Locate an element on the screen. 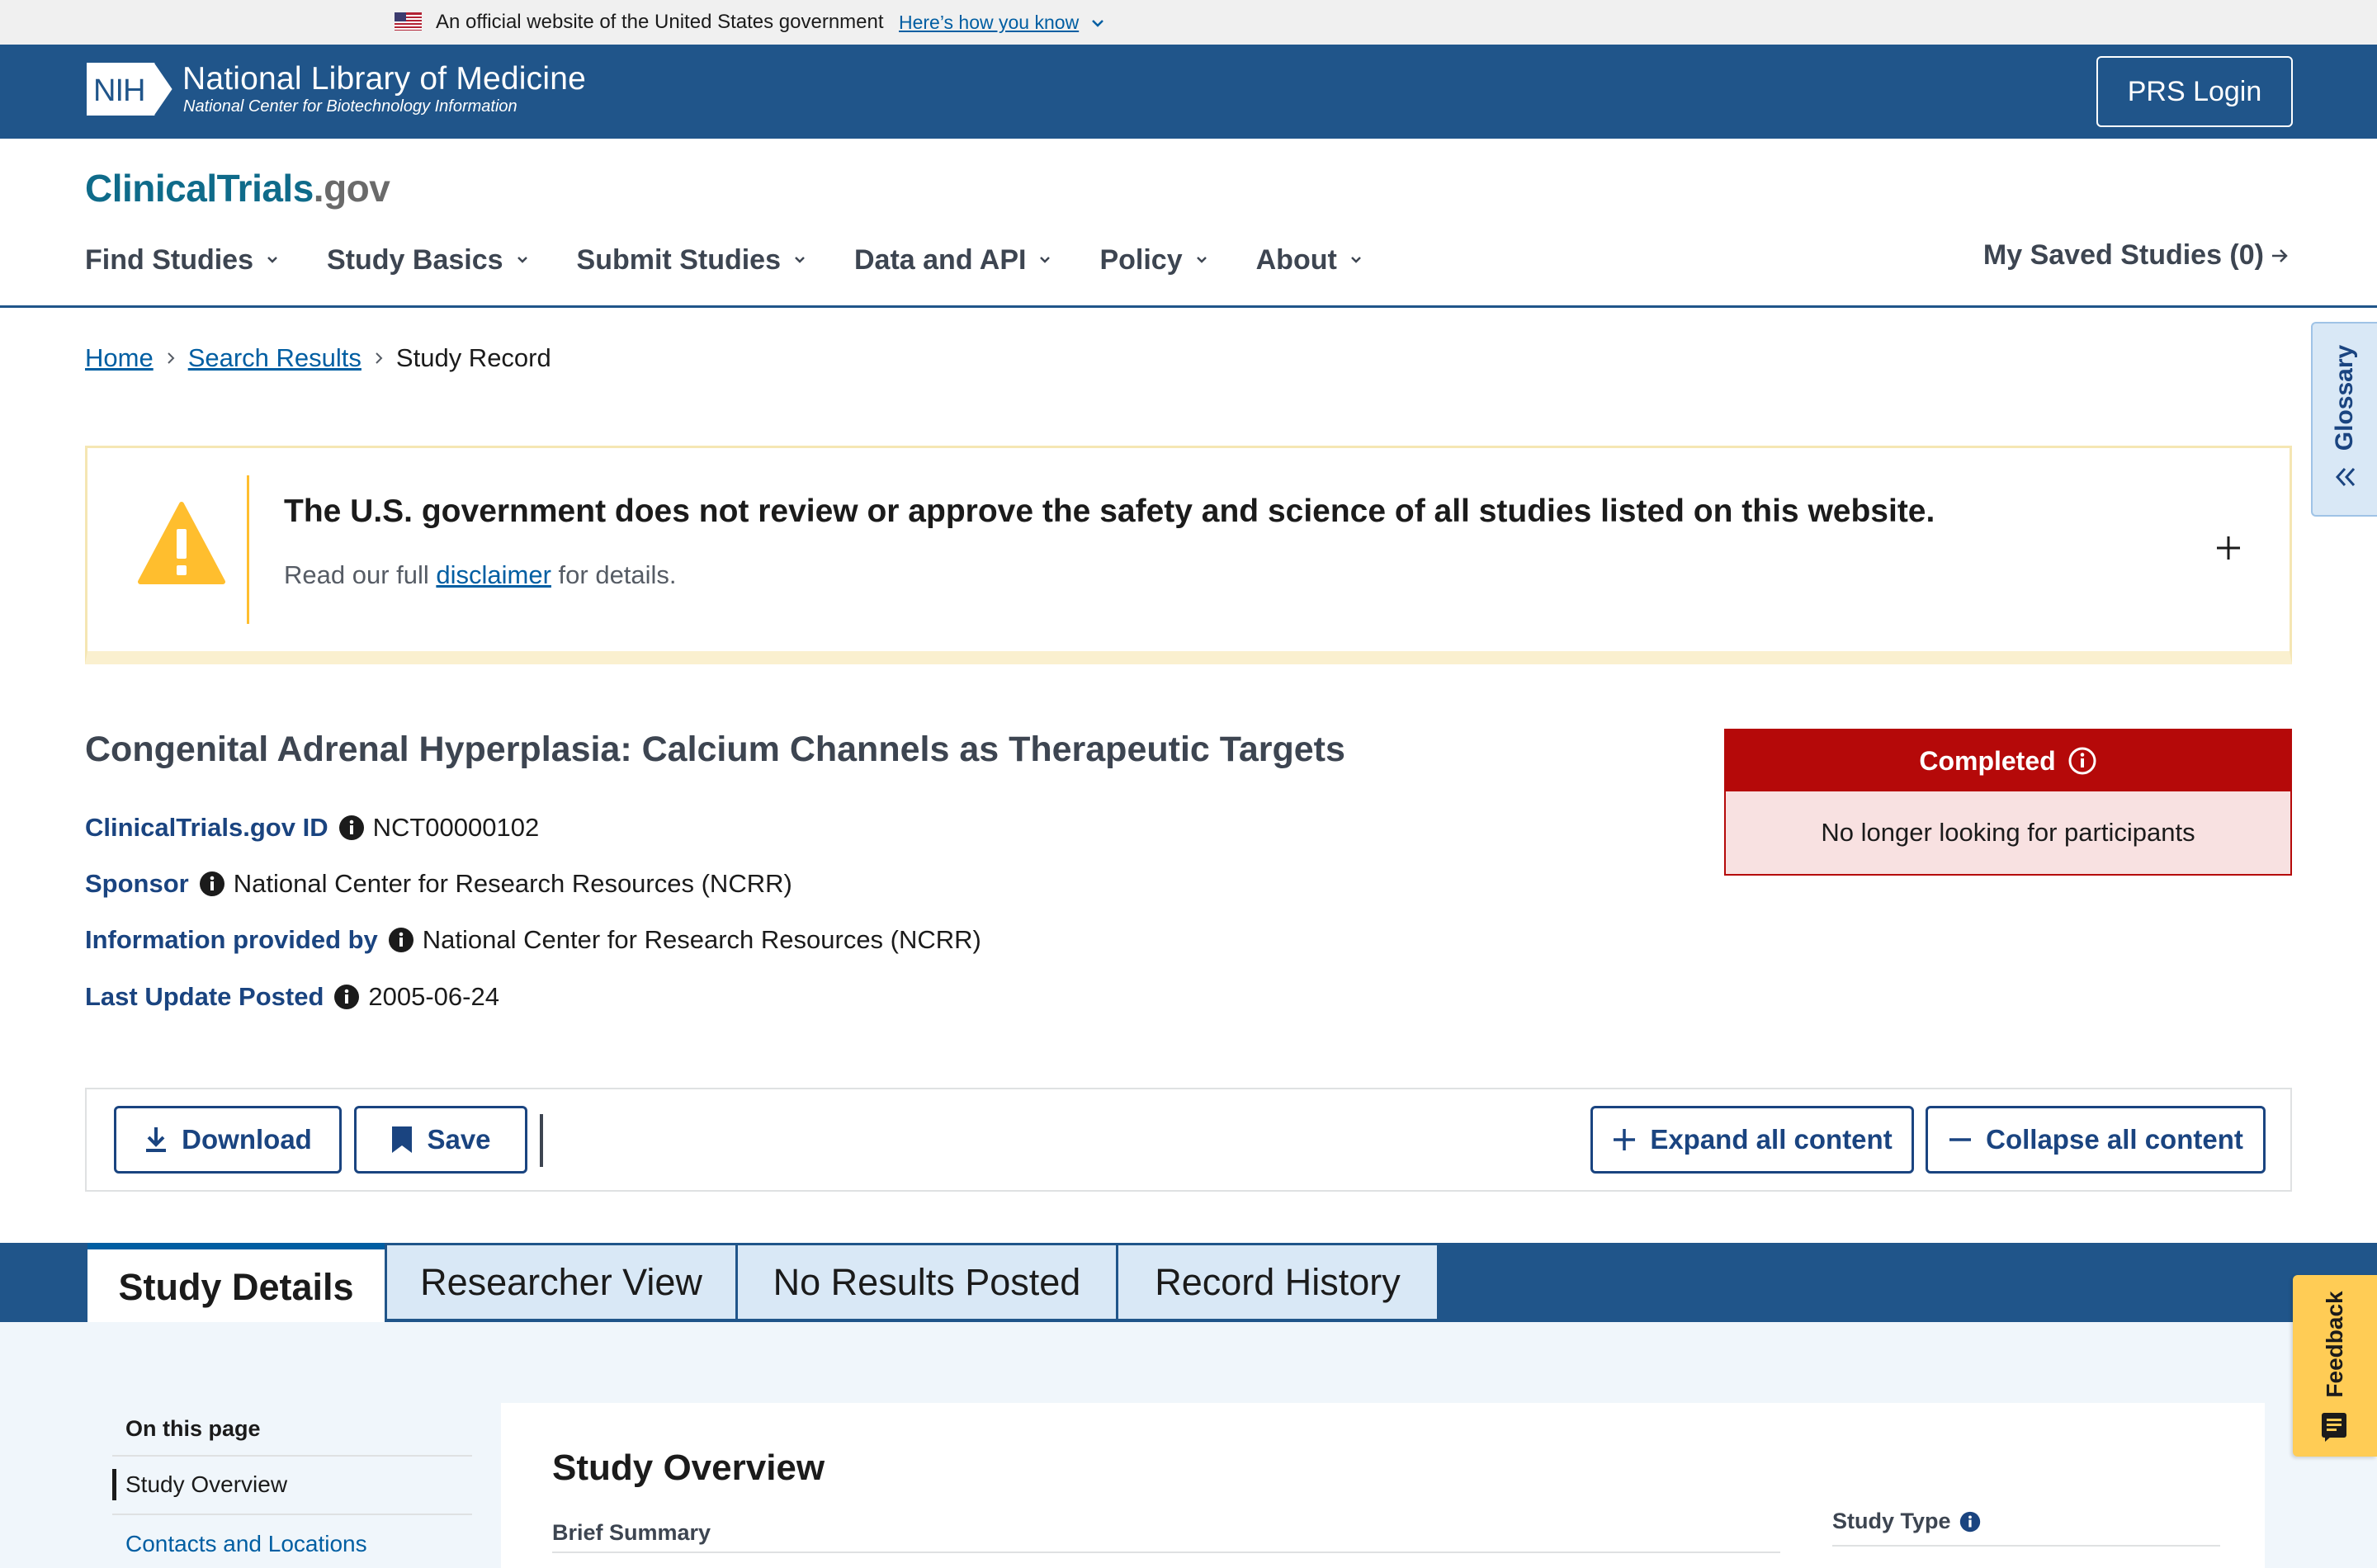 The image size is (2377, 1568). info-outline-icon is located at coordinates (2082, 761).